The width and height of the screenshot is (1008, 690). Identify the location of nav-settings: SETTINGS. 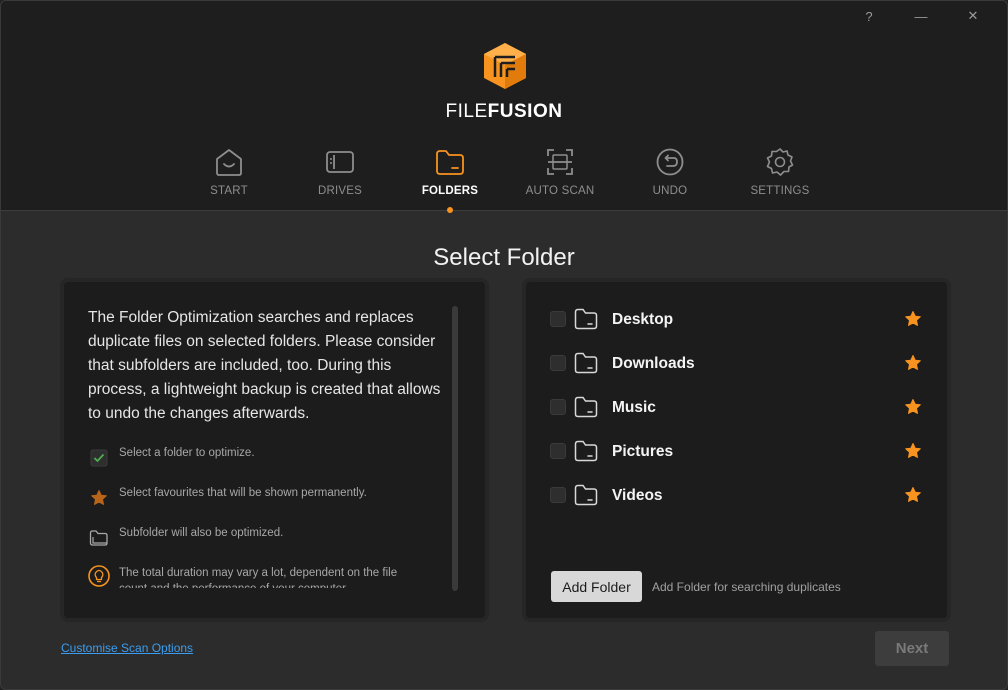
(780, 178).